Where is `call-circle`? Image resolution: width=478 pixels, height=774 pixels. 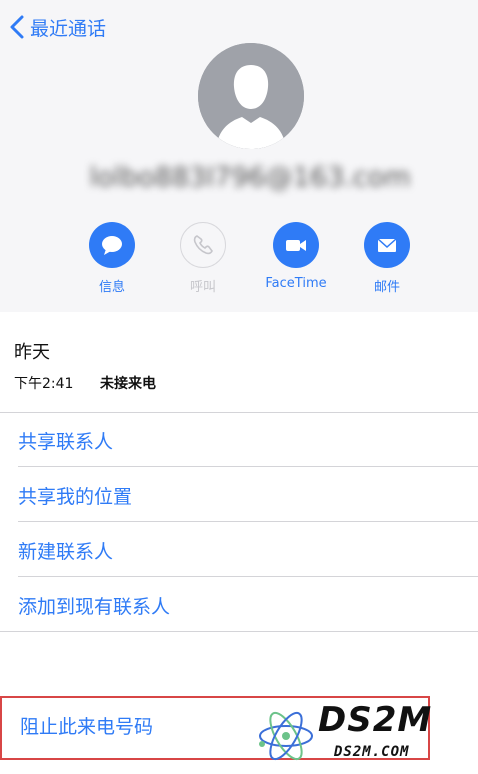 call-circle is located at coordinates (203, 245).